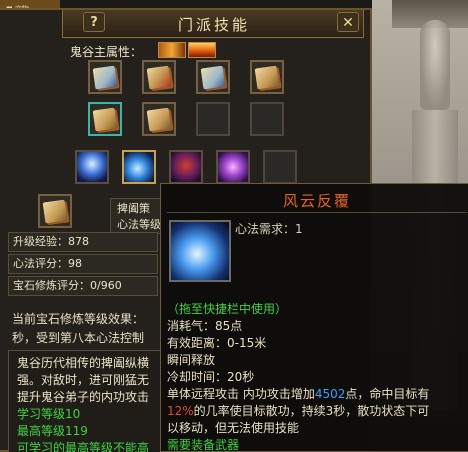 This screenshot has height=452, width=468. Describe the element at coordinates (241, 394) in the screenshot. I see `effect-prefix: 单体远程攻击 内功攻击增加` at that location.